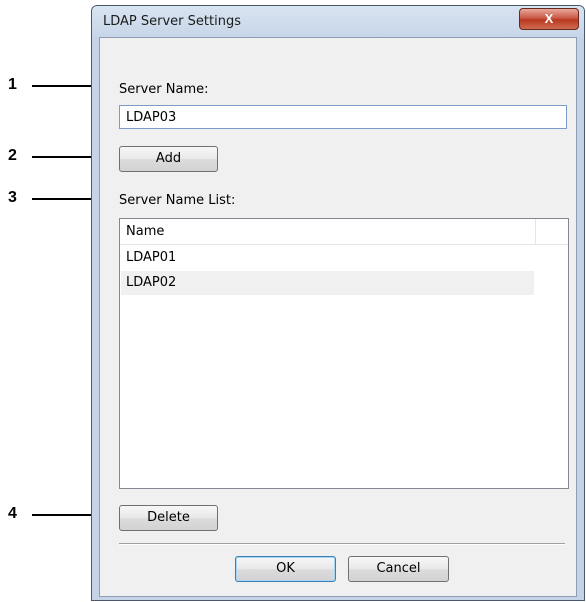  What do you see at coordinates (177, 200) in the screenshot?
I see `server-name-list-label: Server Name List:` at bounding box center [177, 200].